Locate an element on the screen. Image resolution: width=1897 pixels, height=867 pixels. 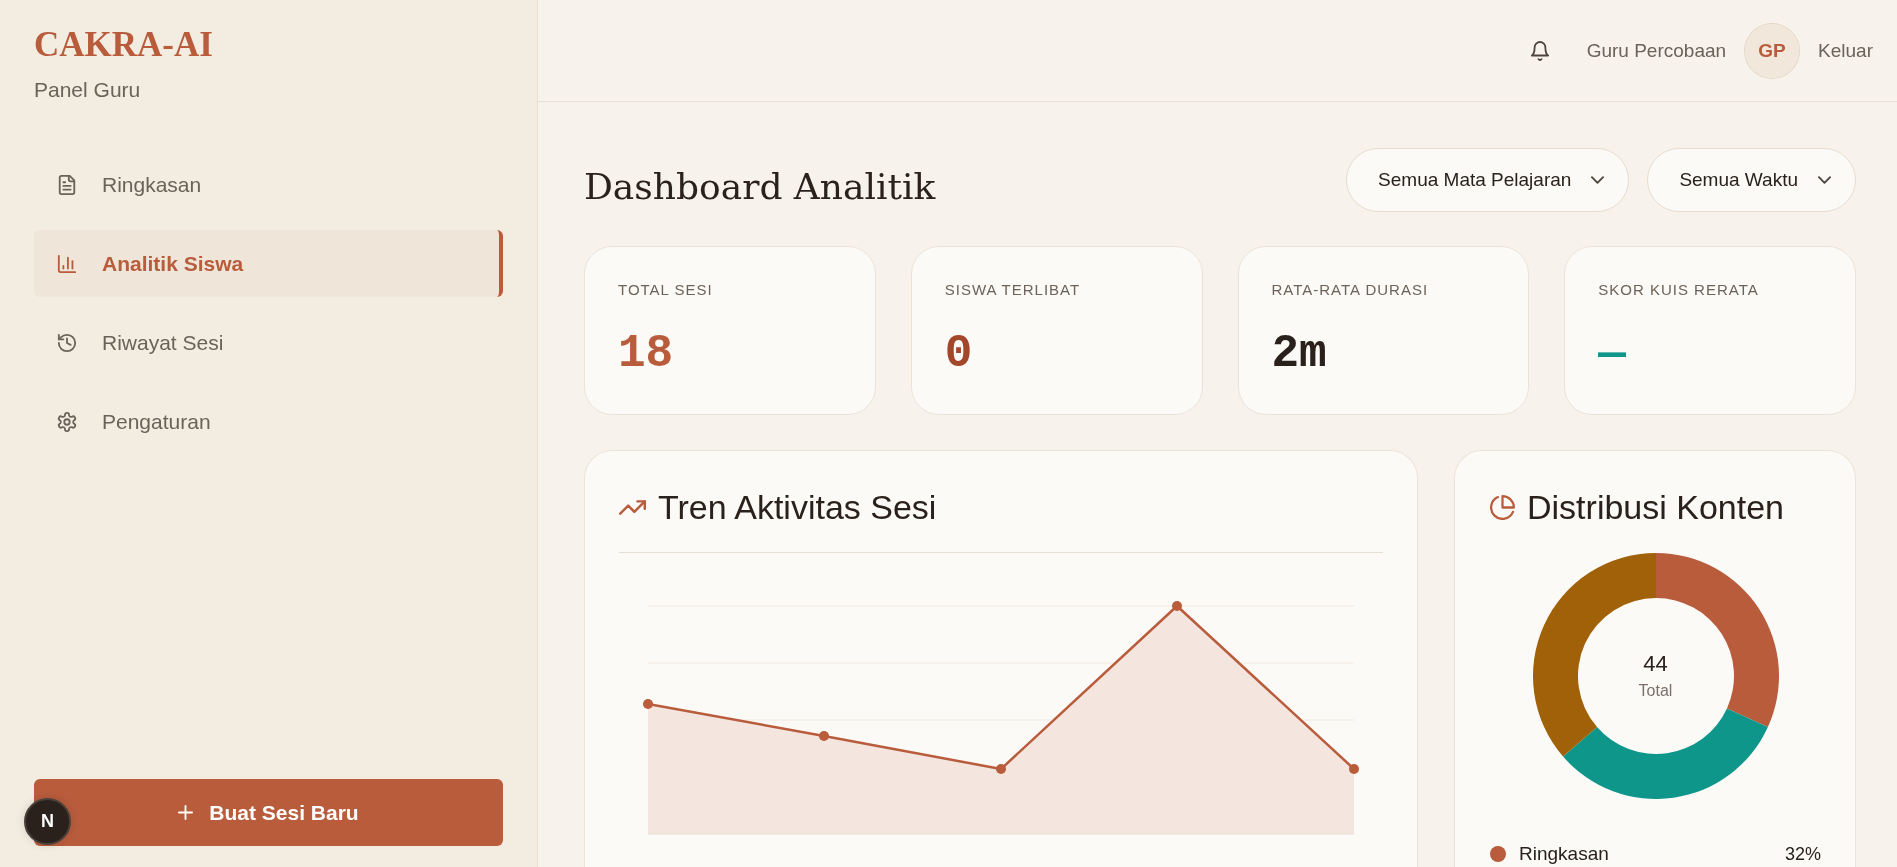
stat-value: 2m is located at coordinates (1299, 354).